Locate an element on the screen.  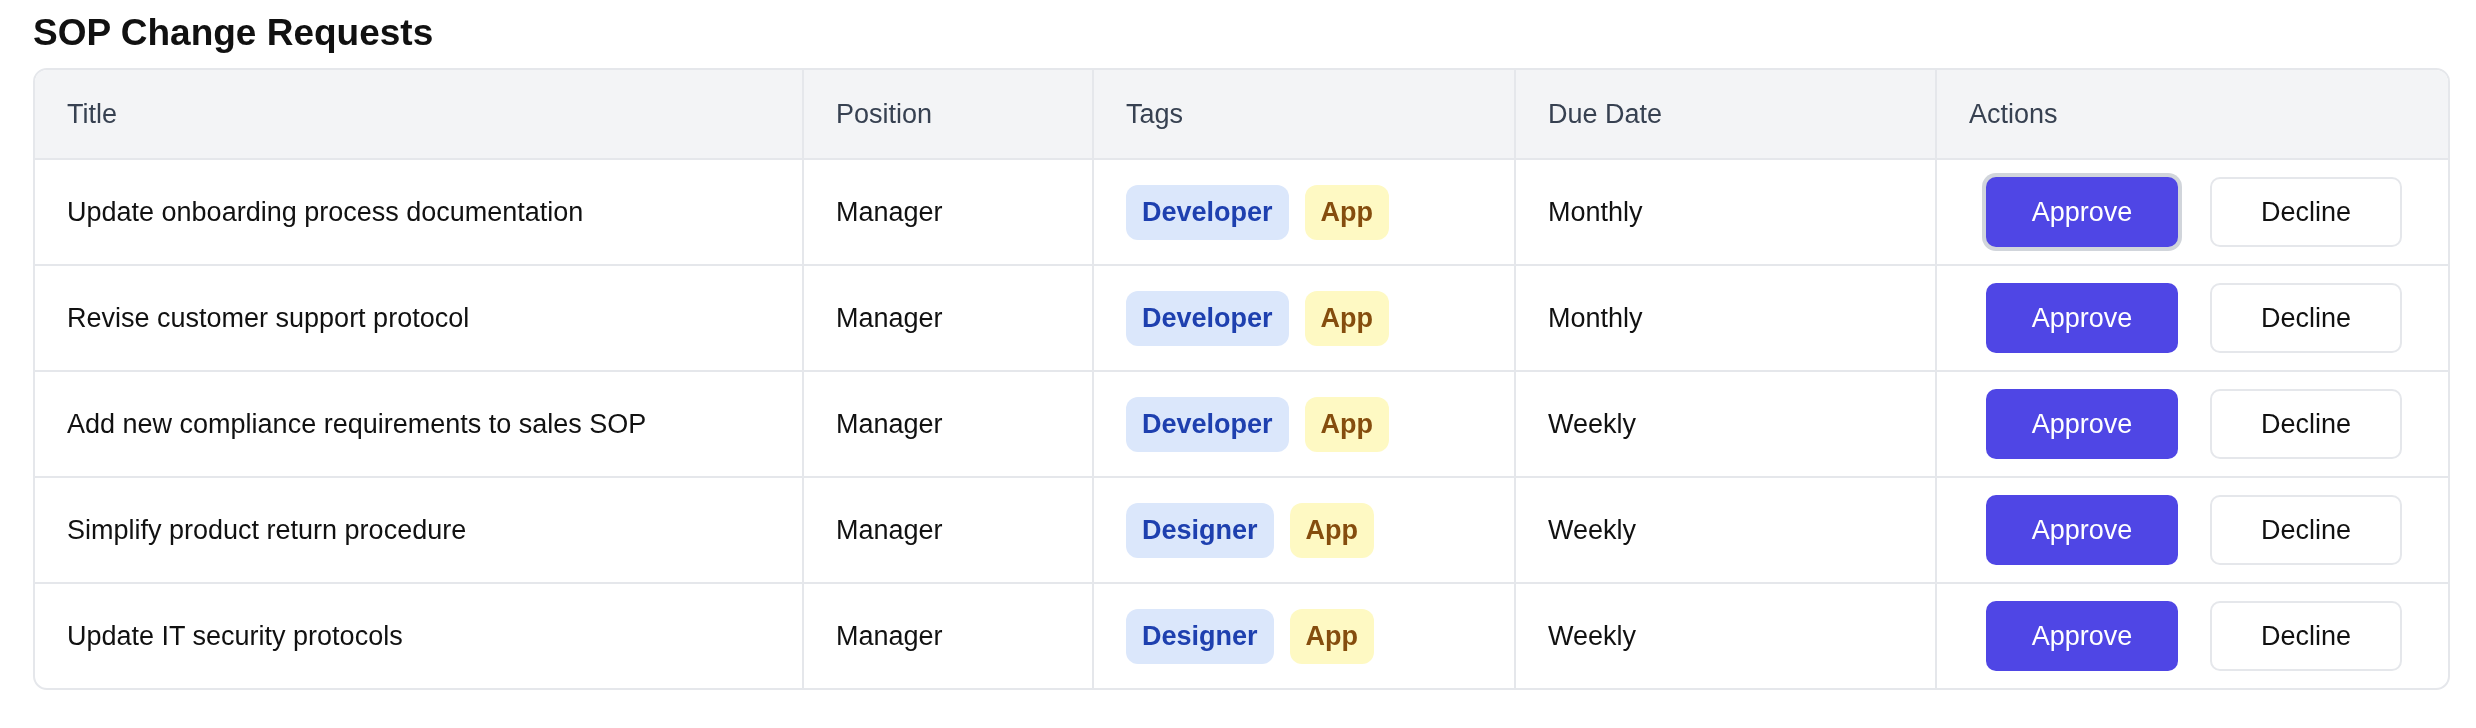
table-cell: Simplify product return procedure is located at coordinates (419, 531).